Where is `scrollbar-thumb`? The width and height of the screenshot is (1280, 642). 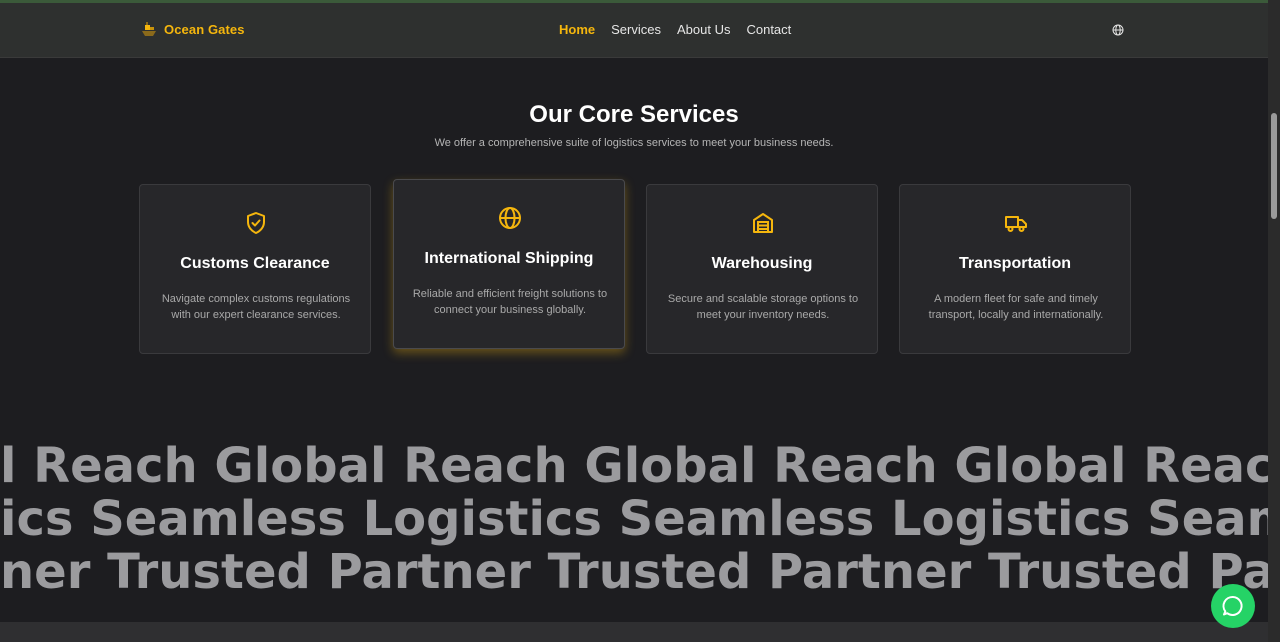
scrollbar-thumb is located at coordinates (1274, 166).